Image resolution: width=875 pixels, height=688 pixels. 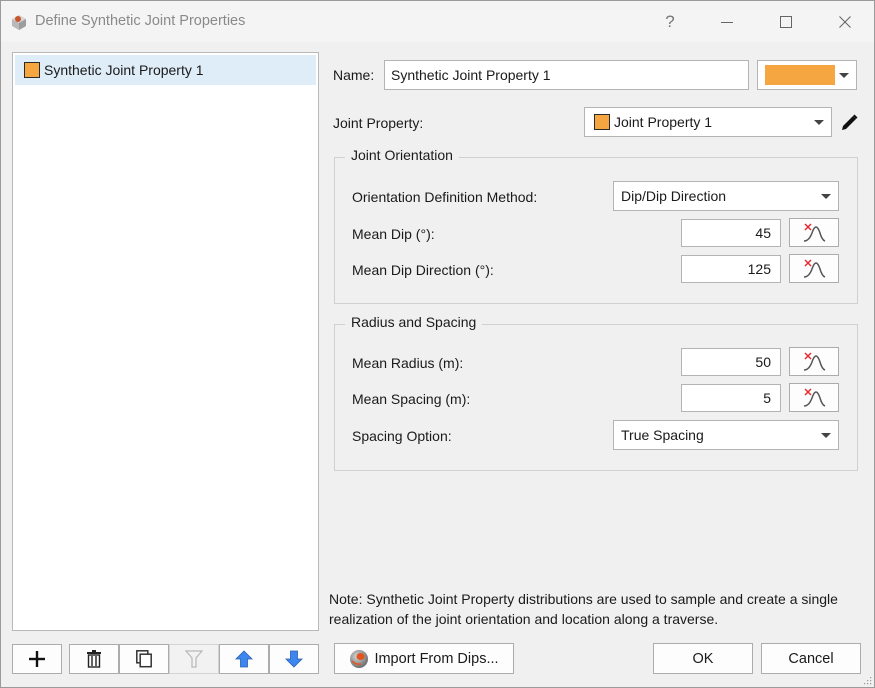 I want to click on mean-radius-value: 50, so click(x=763, y=362).